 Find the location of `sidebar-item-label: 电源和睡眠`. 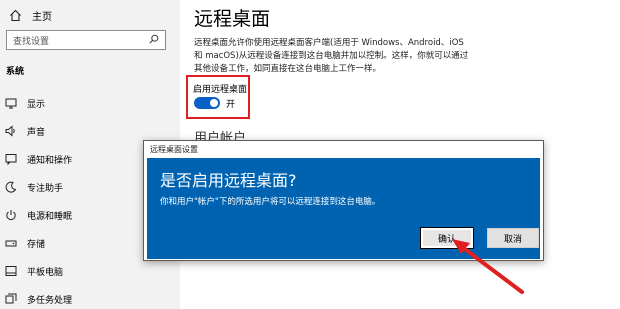

sidebar-item-label: 电源和睡眠 is located at coordinates (50, 216).